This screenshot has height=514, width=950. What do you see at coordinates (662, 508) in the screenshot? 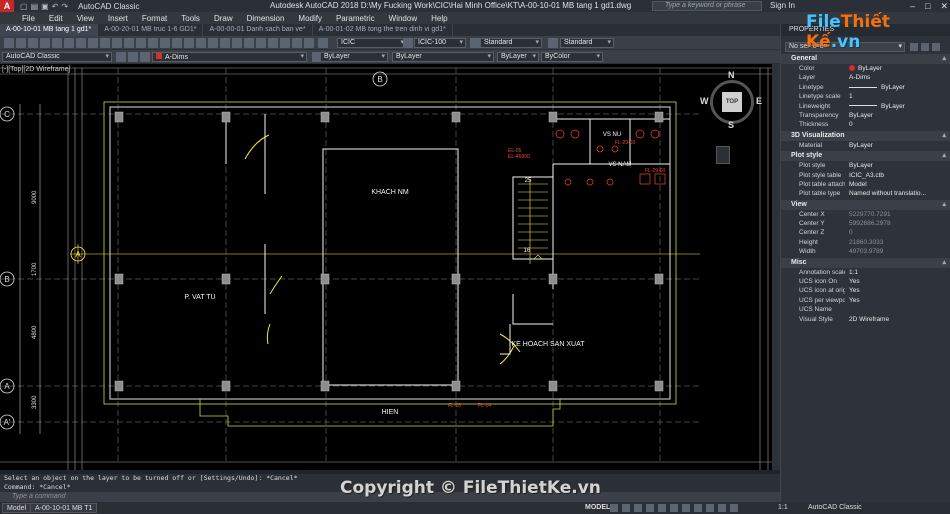
I see `osnap-icon` at bounding box center [662, 508].